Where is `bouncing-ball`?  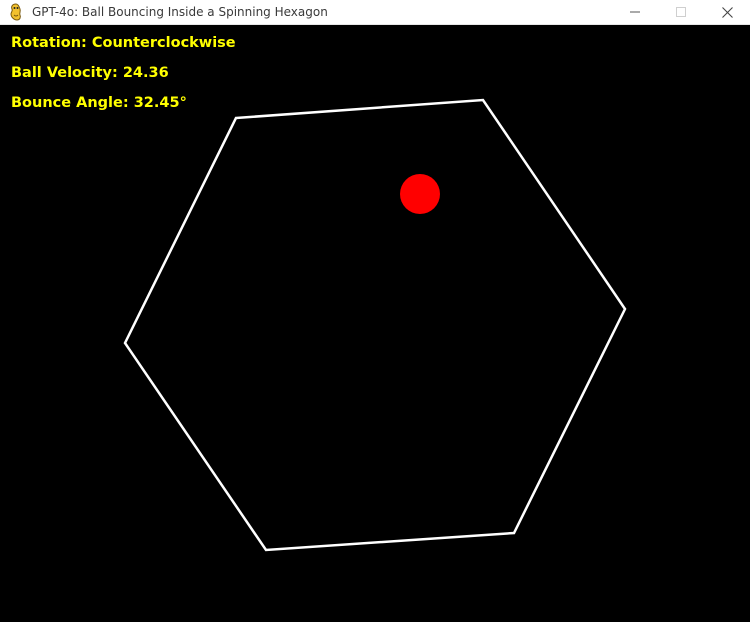 bouncing-ball is located at coordinates (420, 194).